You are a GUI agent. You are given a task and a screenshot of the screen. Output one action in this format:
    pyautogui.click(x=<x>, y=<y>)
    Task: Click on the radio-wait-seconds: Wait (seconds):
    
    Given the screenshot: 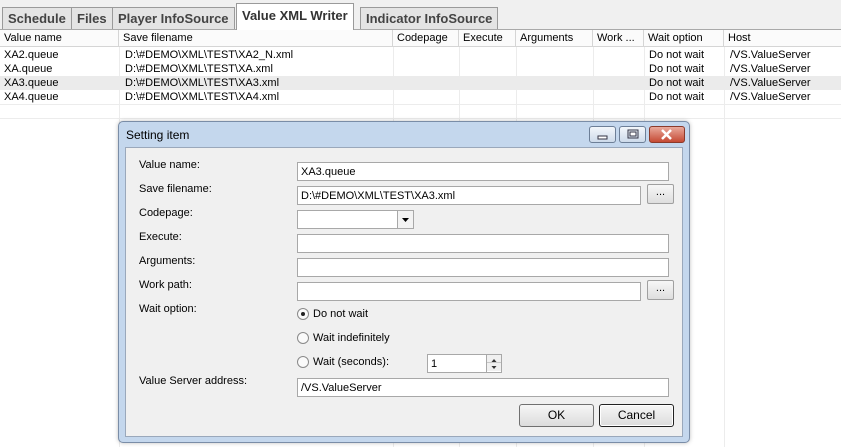 What is the action you would take?
    pyautogui.click(x=357, y=363)
    